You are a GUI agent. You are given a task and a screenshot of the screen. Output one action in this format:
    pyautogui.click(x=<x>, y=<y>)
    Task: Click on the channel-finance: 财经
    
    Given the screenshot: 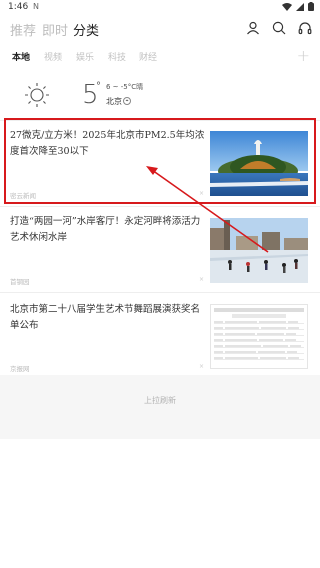 What is the action you would take?
    pyautogui.click(x=148, y=56)
    